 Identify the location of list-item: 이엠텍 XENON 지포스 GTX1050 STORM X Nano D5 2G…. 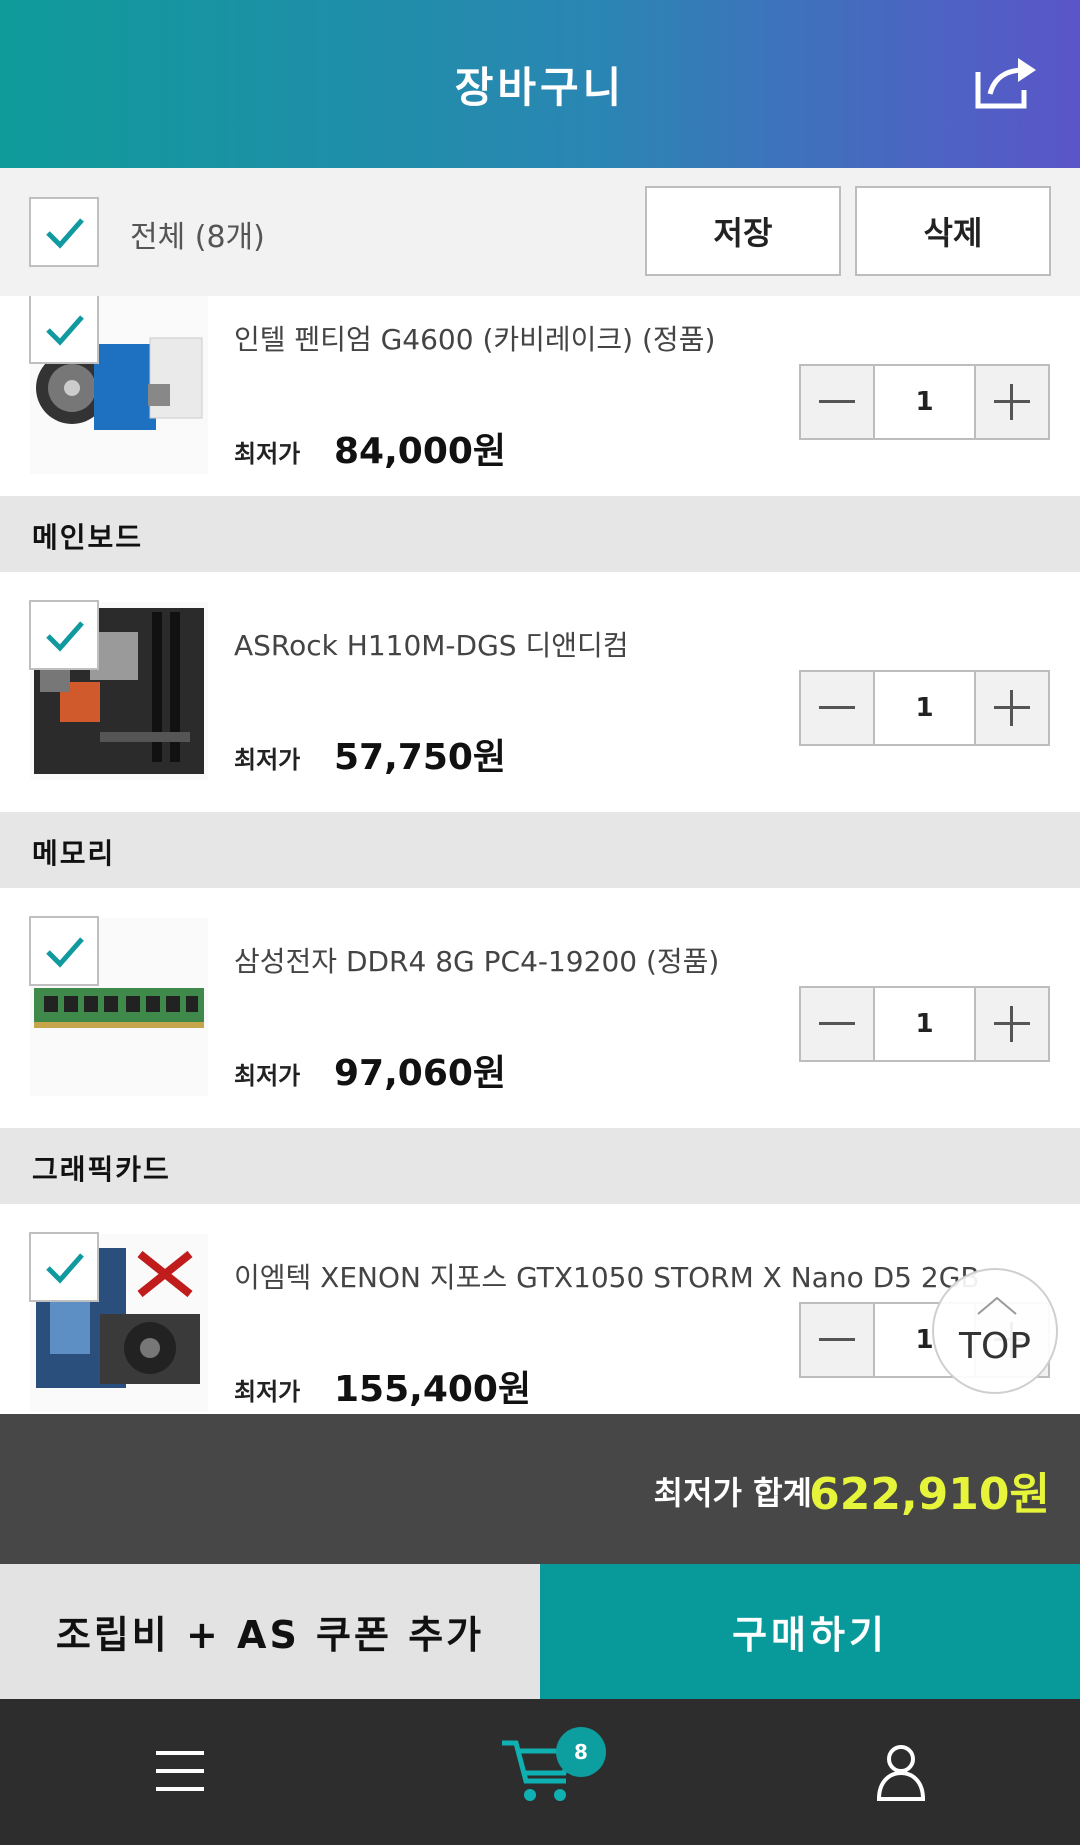
(540, 1309).